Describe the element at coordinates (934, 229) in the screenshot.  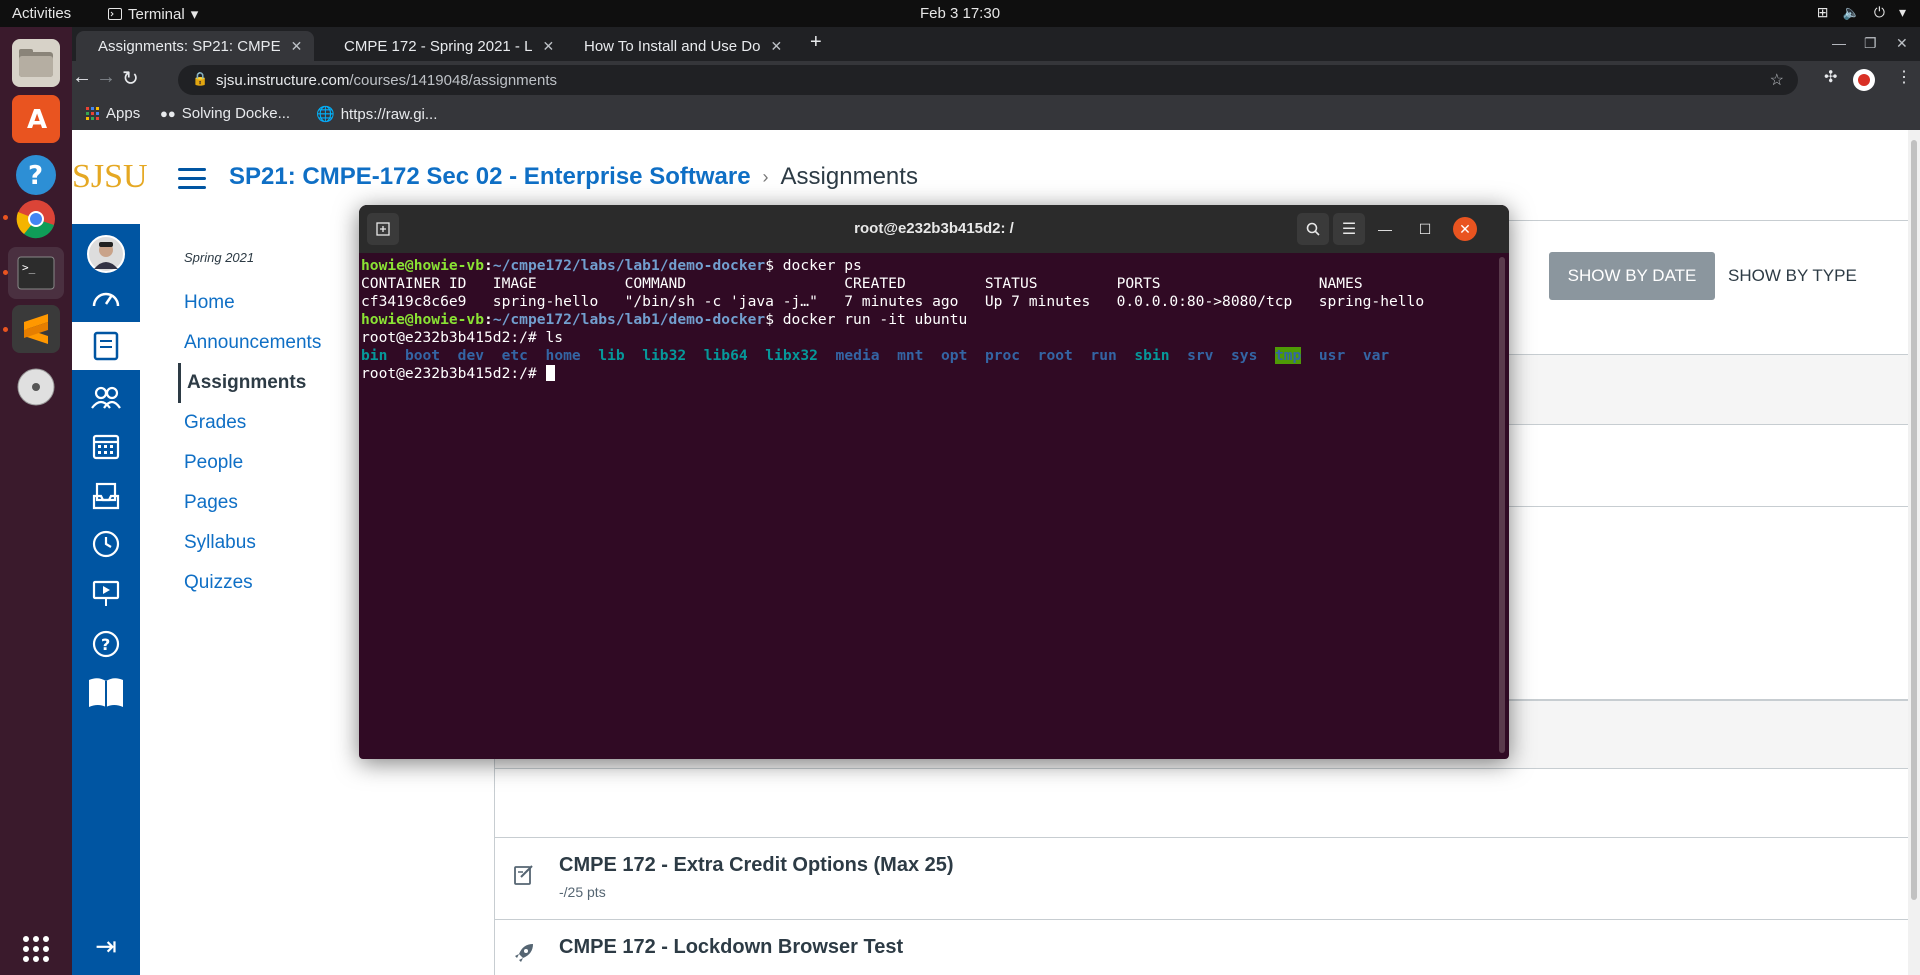
I see `terminal-titlebar: root@e232b3b415d2: / ☰ — ☐ ✕` at that location.